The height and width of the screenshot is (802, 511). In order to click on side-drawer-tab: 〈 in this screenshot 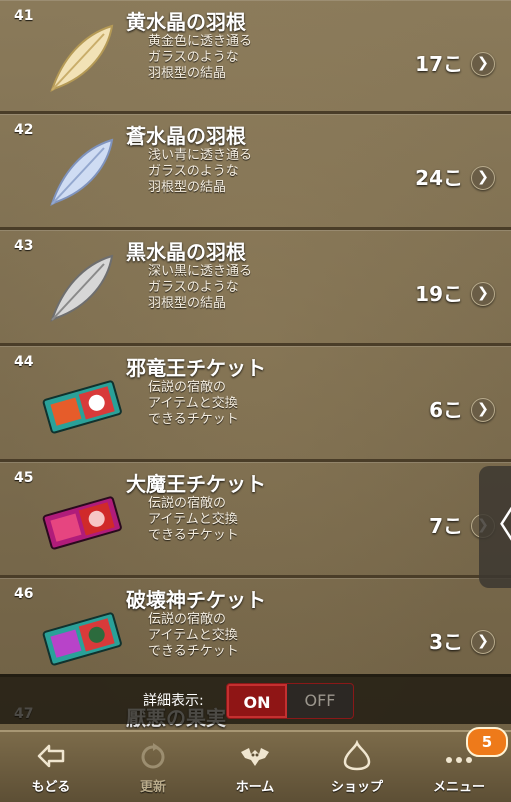, I will do `click(495, 527)`.